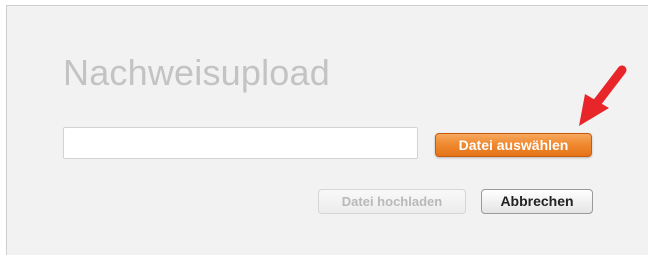 The image size is (648, 255). I want to click on red-arrow-pointer-icon, so click(603, 95).